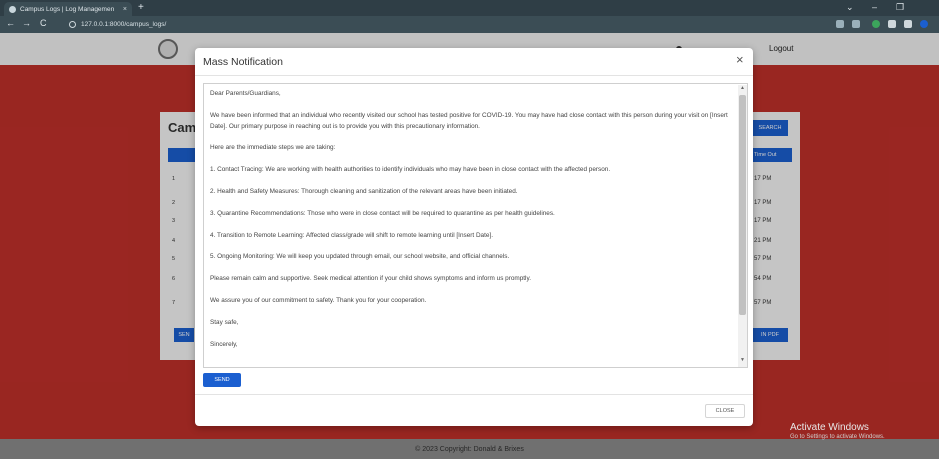 The height and width of the screenshot is (459, 939). I want to click on extension-icon, so click(876, 24).